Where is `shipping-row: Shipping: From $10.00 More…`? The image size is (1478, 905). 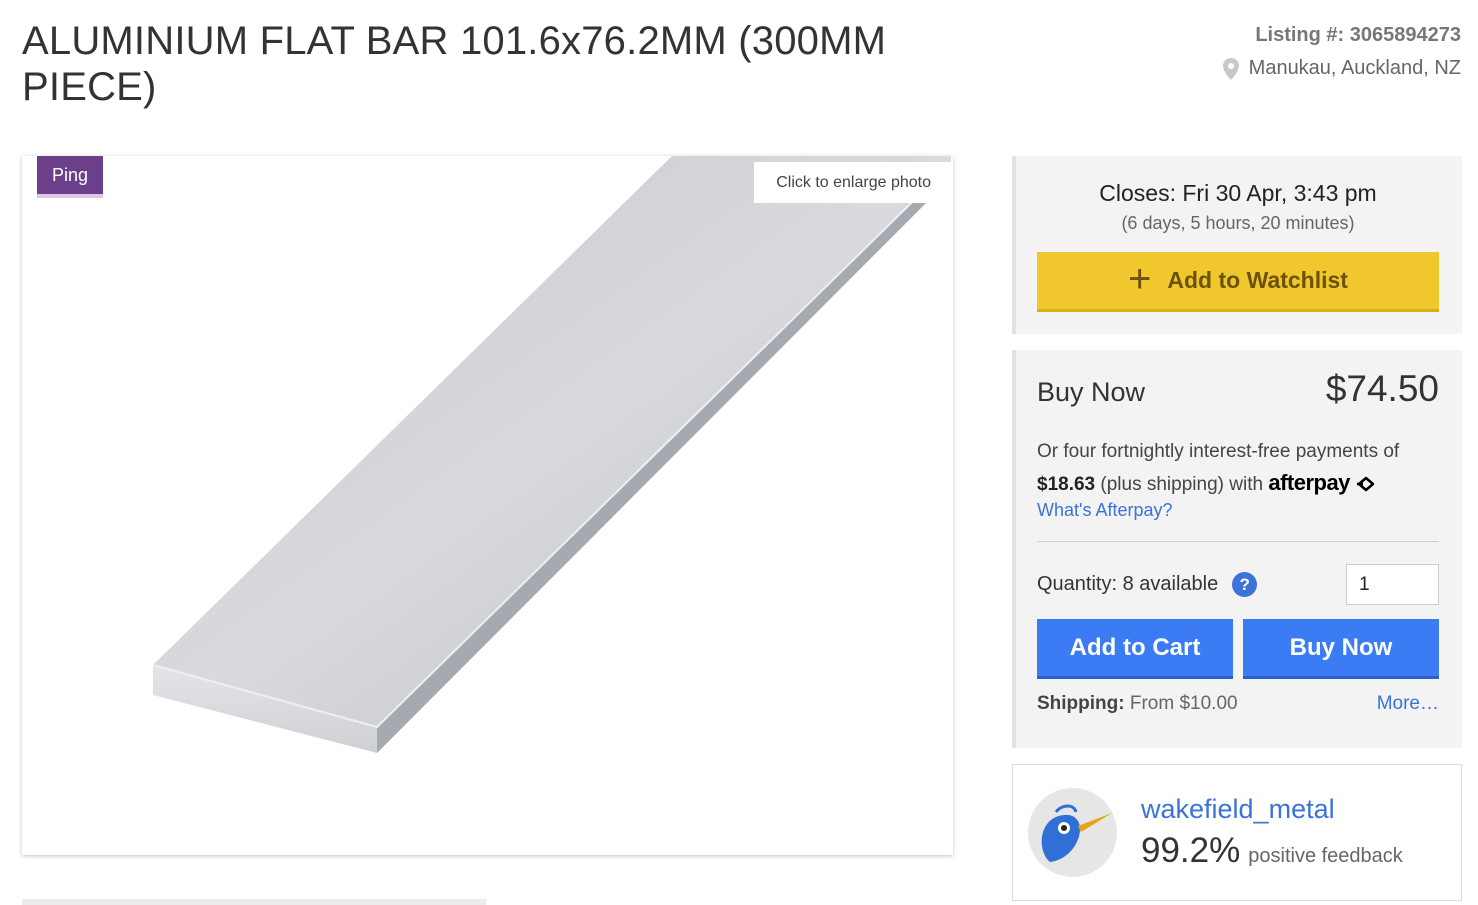 shipping-row: Shipping: From $10.00 More… is located at coordinates (1238, 704).